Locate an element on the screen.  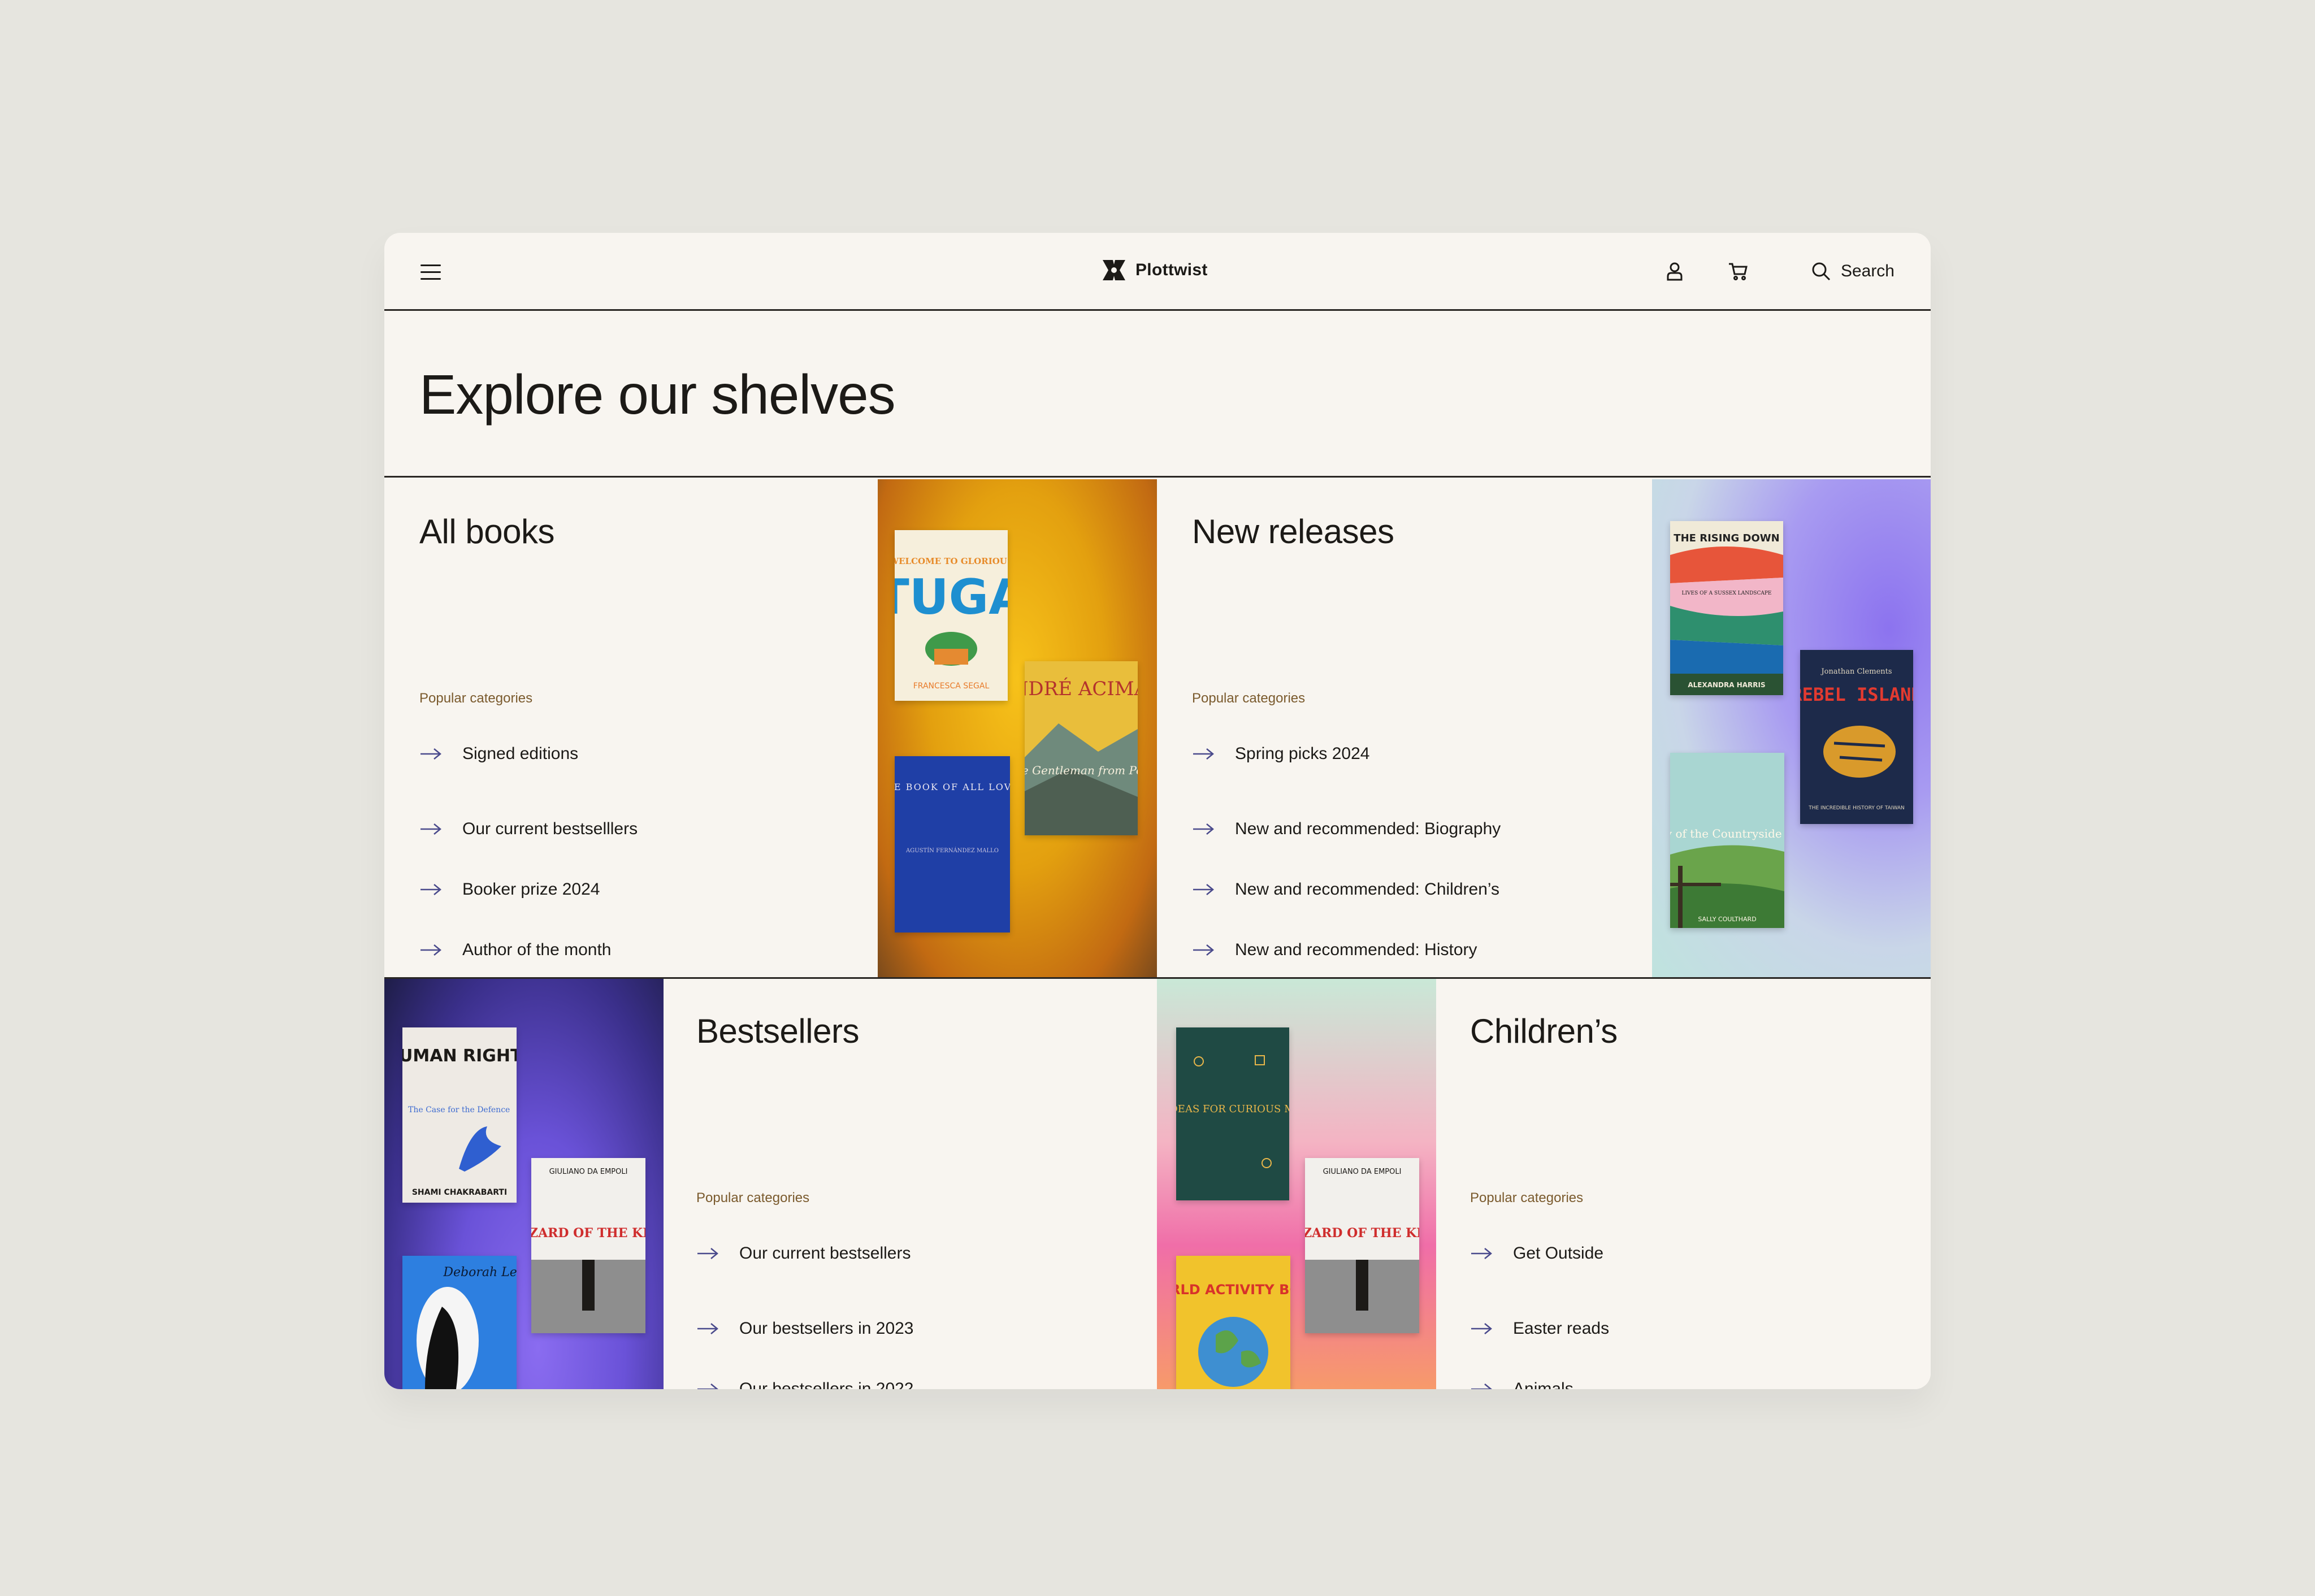
cover-text: AGUSTÍN FERNÁNDEZ MALLO is located at coordinates (952, 850).